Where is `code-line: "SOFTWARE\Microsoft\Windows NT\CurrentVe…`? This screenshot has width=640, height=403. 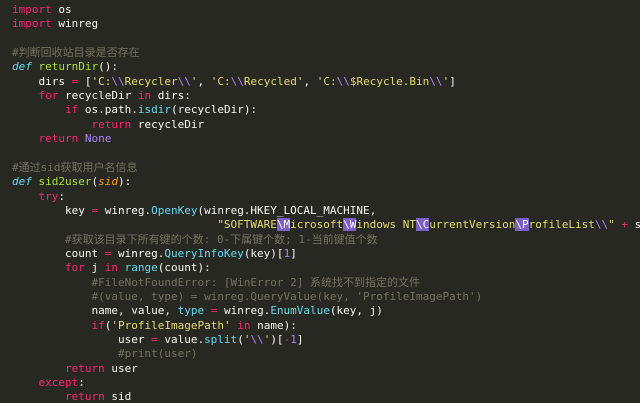
code-line: "SOFTWARE\Microsoft\Windows NT\CurrentVe… is located at coordinates (326, 225).